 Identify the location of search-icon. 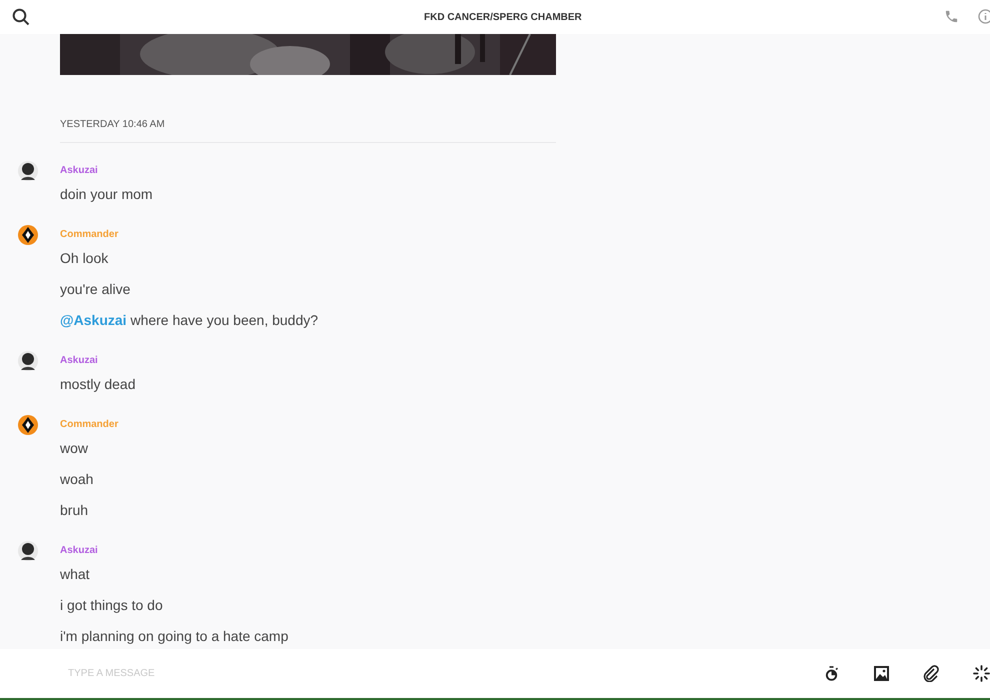
(21, 17).